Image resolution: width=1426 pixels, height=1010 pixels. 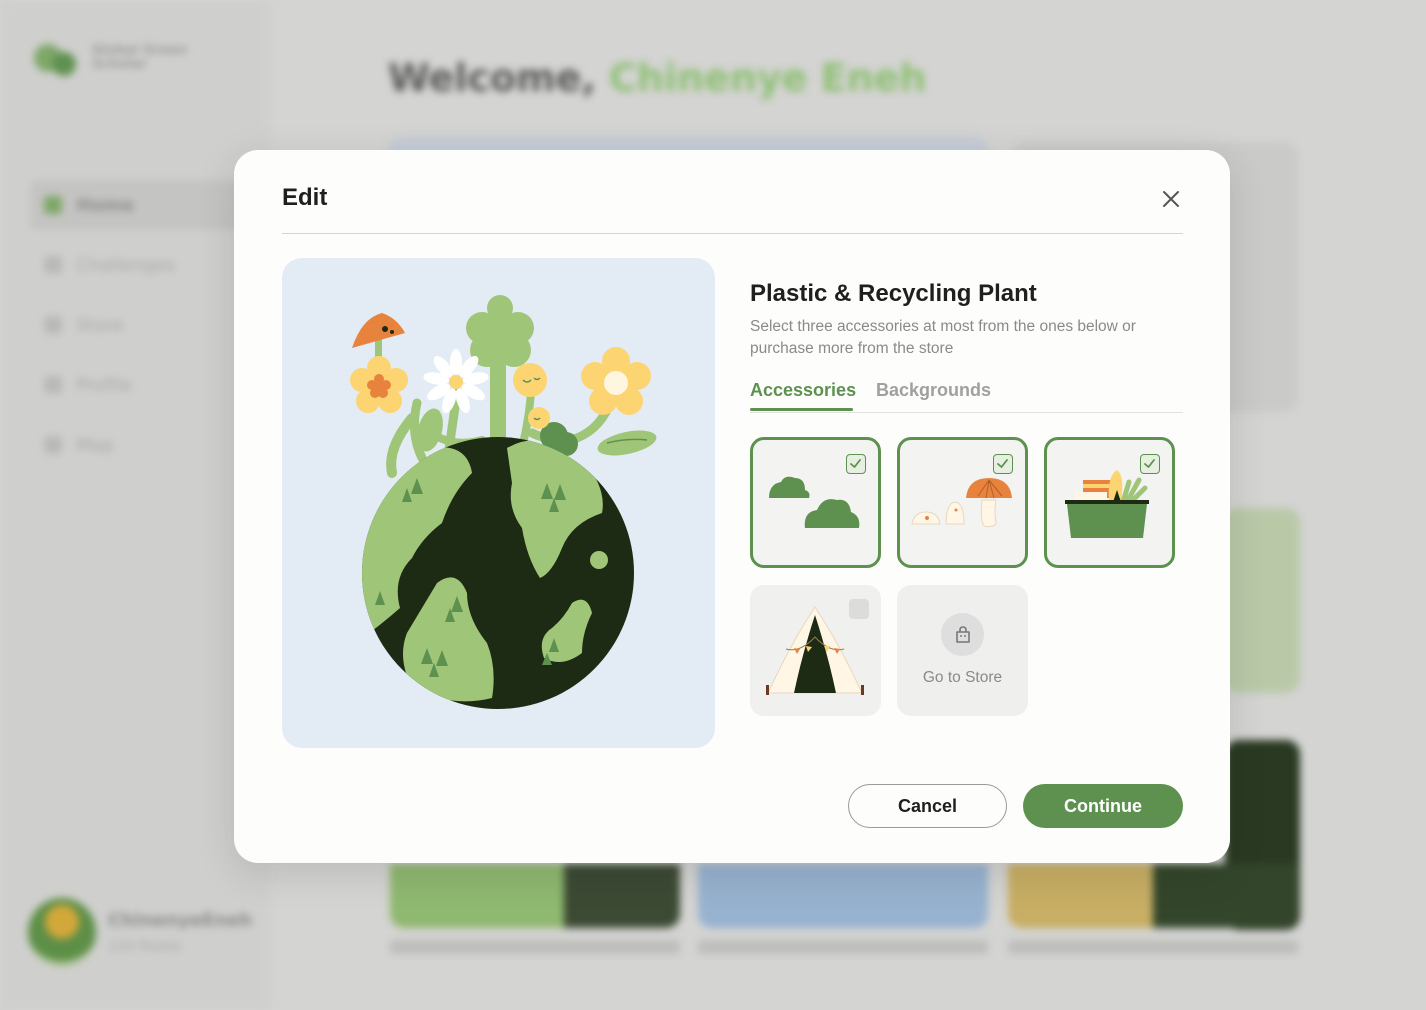 I want to click on tab-accessories: Accessories, so click(x=803, y=390).